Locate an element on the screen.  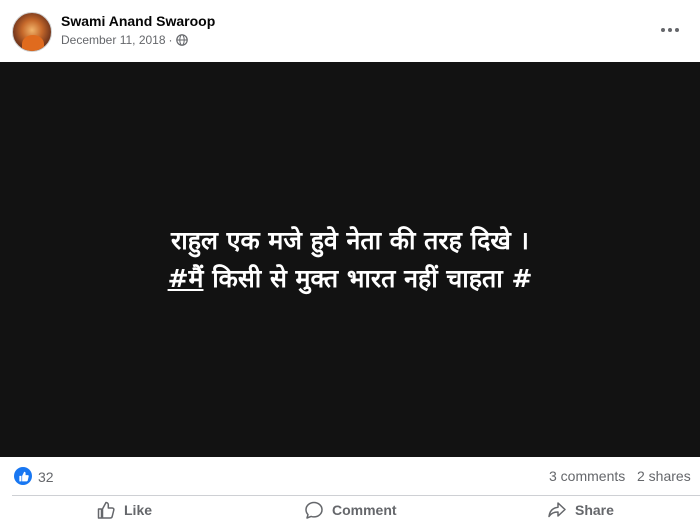
share-icon is located at coordinates (557, 509).